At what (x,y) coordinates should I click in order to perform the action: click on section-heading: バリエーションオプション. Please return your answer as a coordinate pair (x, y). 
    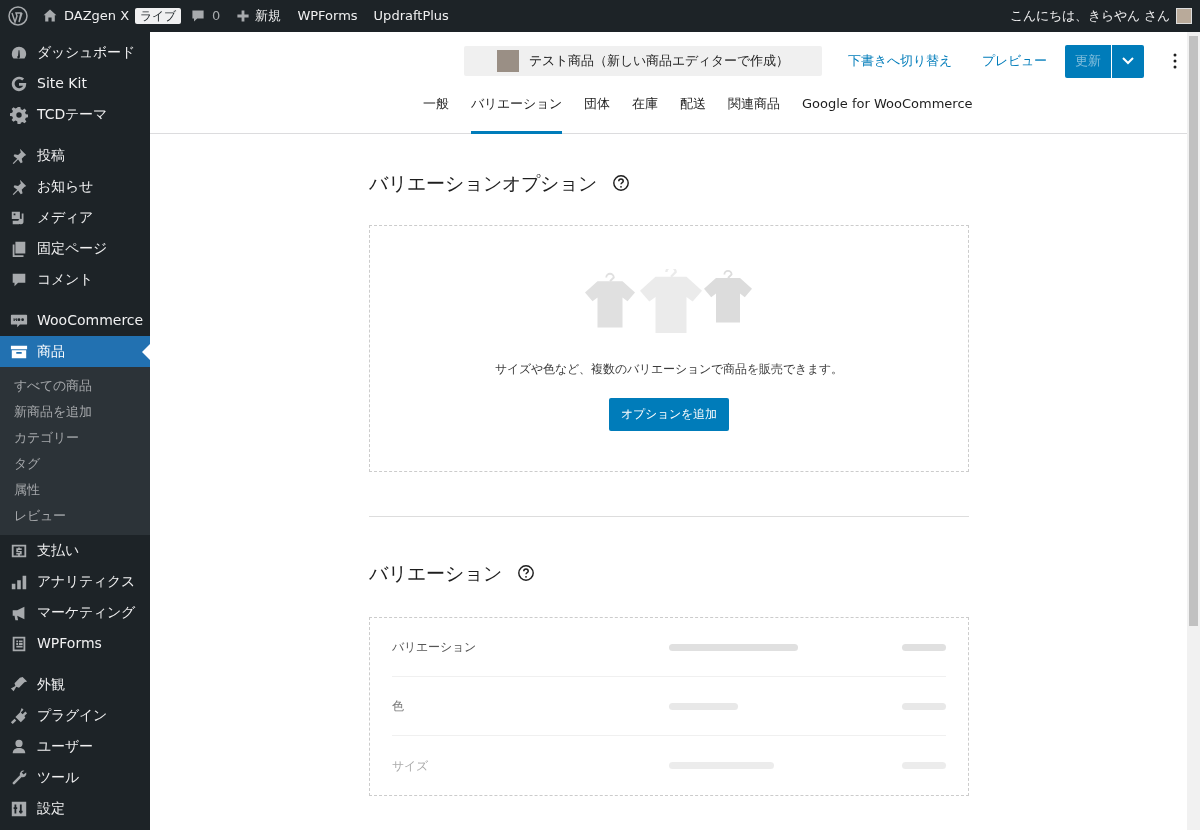
    Looking at the image, I should click on (482, 183).